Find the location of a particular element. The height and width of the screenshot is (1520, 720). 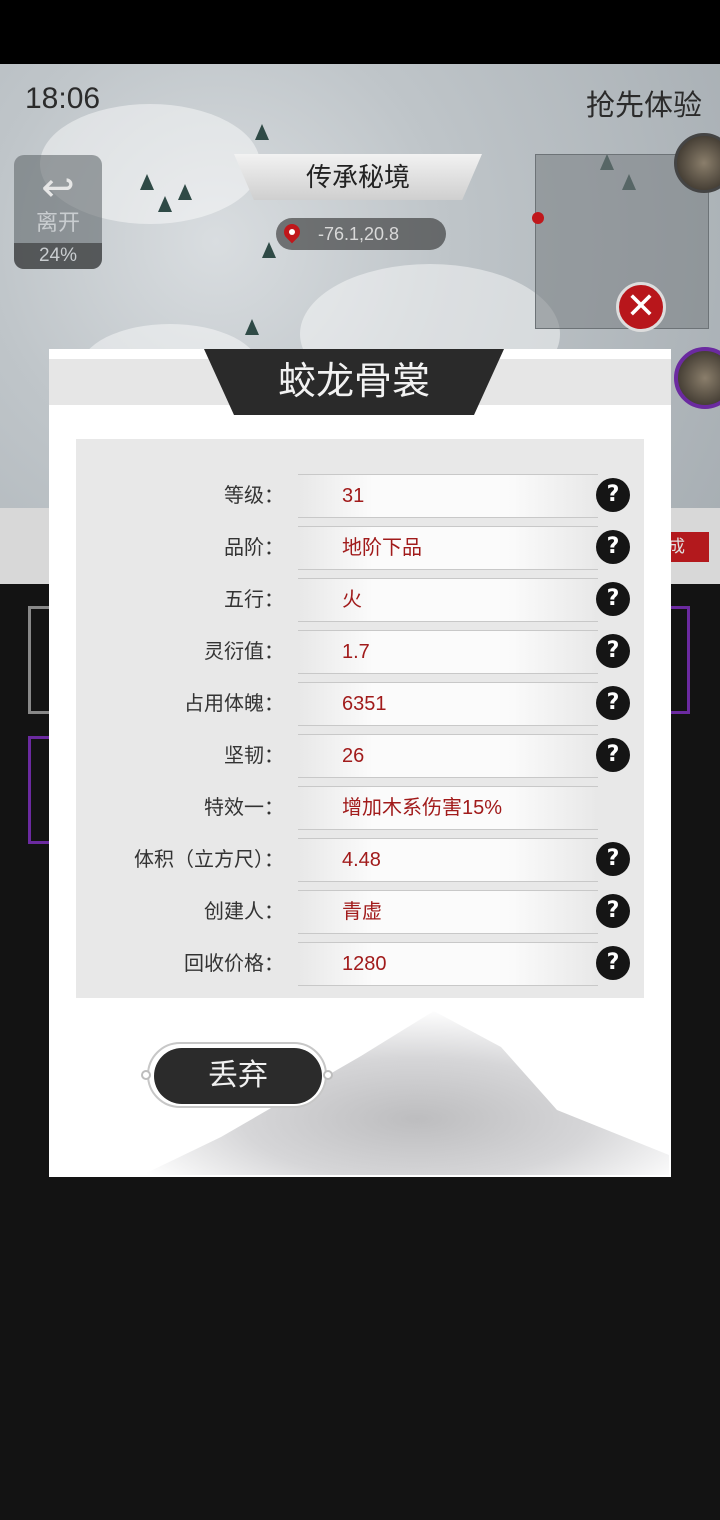

property-row: 等级： 31 ? is located at coordinates (360, 496).